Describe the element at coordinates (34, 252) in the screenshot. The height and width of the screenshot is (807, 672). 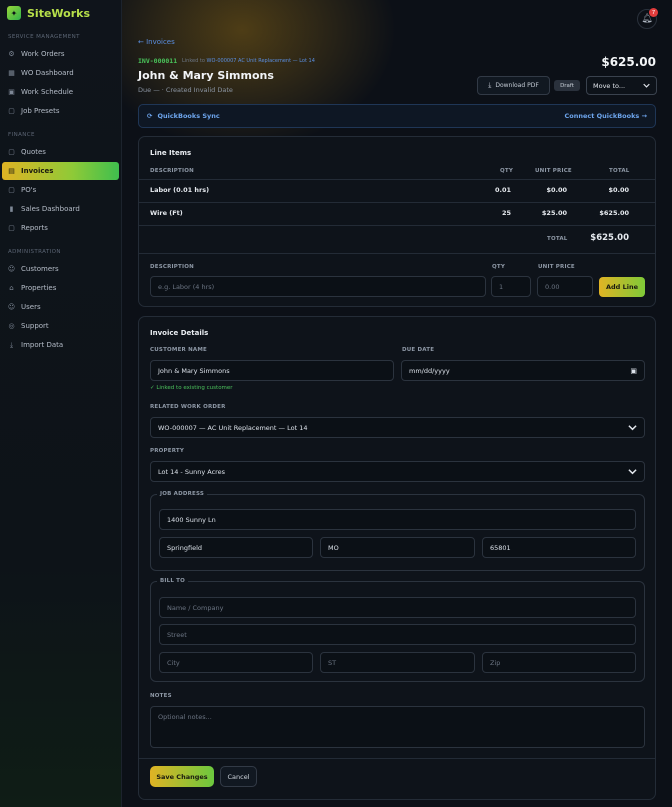
I see `nav-section-administration: ADMINISTRATION` at that location.